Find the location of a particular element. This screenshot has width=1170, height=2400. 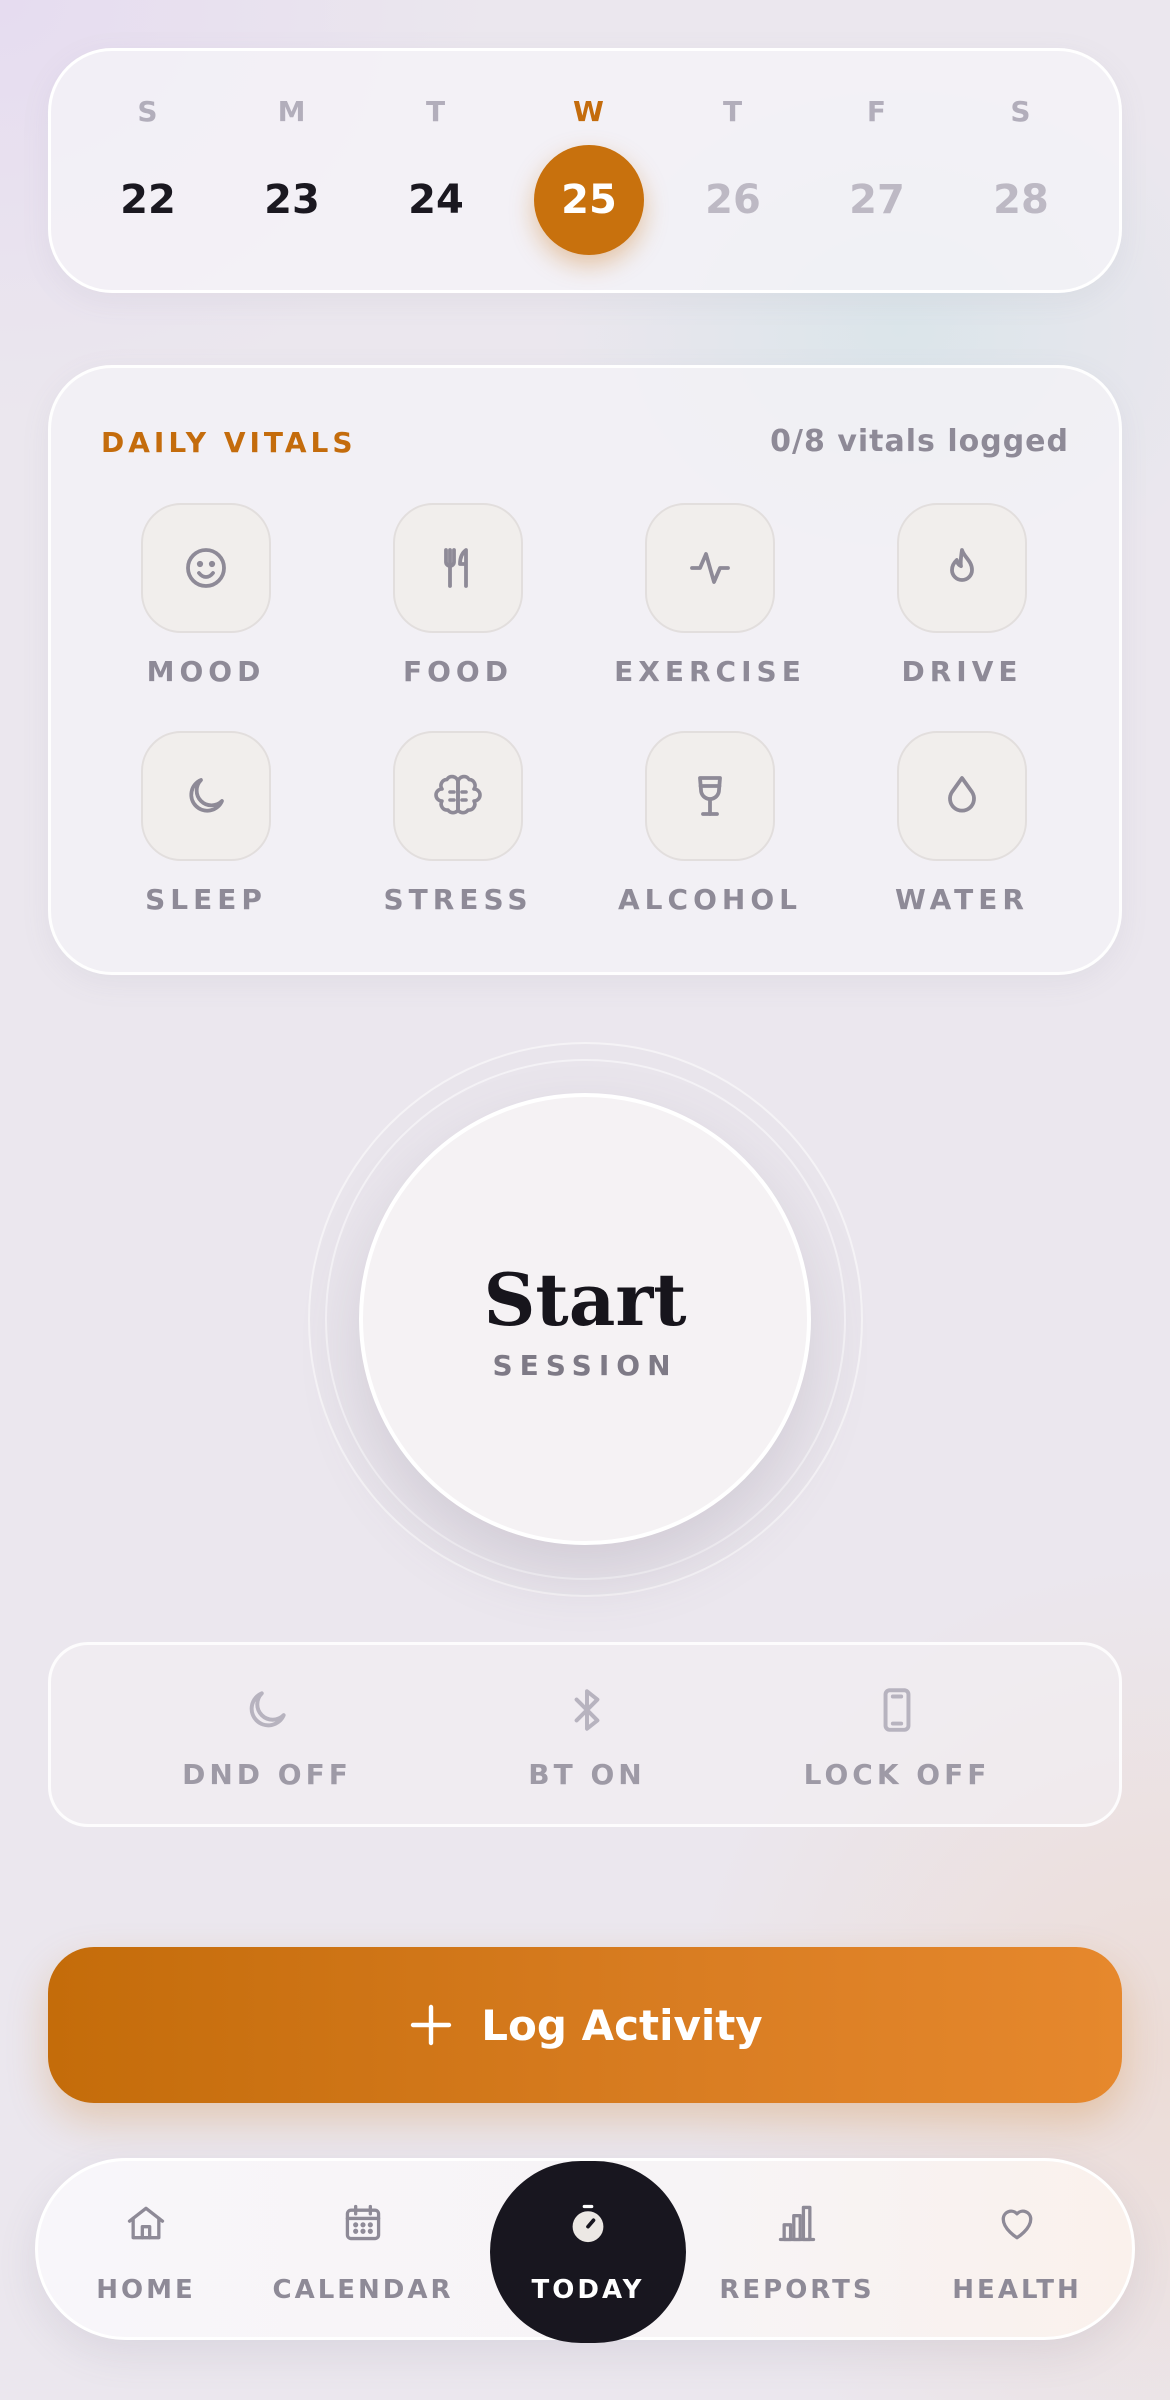

nav-health: HEALTH is located at coordinates (1017, 2252).